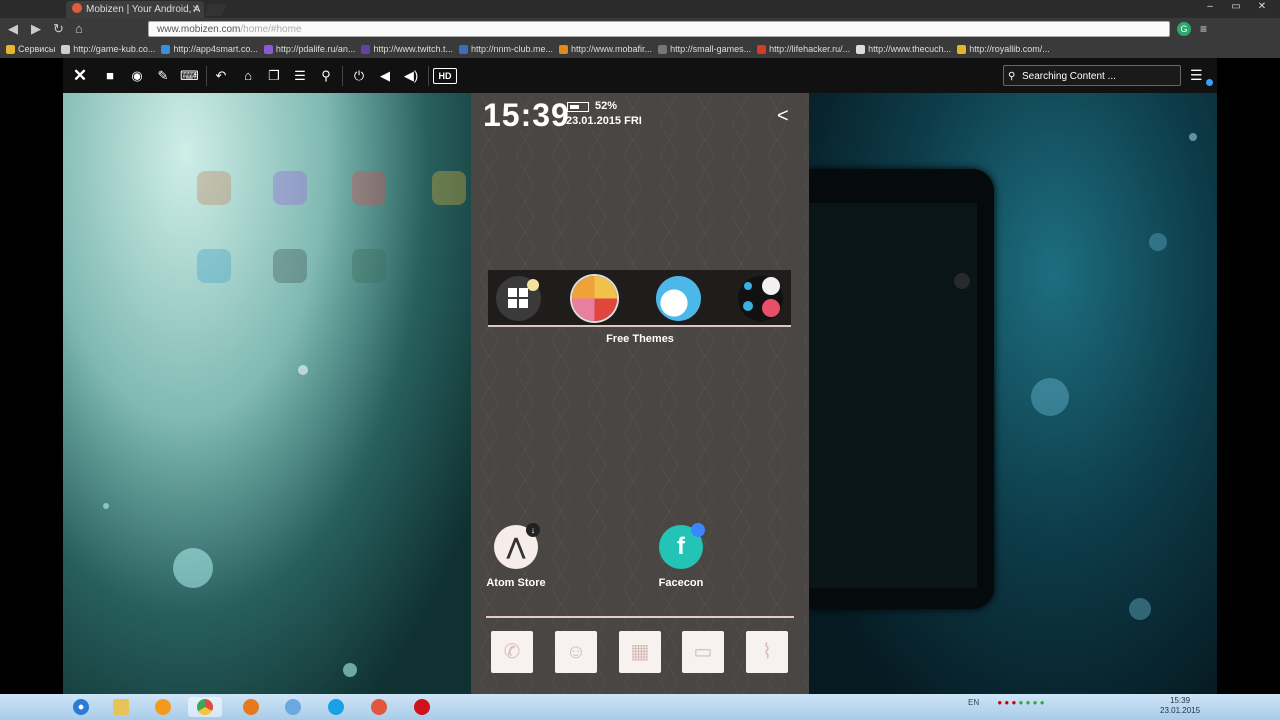 The height and width of the screenshot is (720, 1280). What do you see at coordinates (1209, 82) in the screenshot?
I see `notification-dot` at bounding box center [1209, 82].